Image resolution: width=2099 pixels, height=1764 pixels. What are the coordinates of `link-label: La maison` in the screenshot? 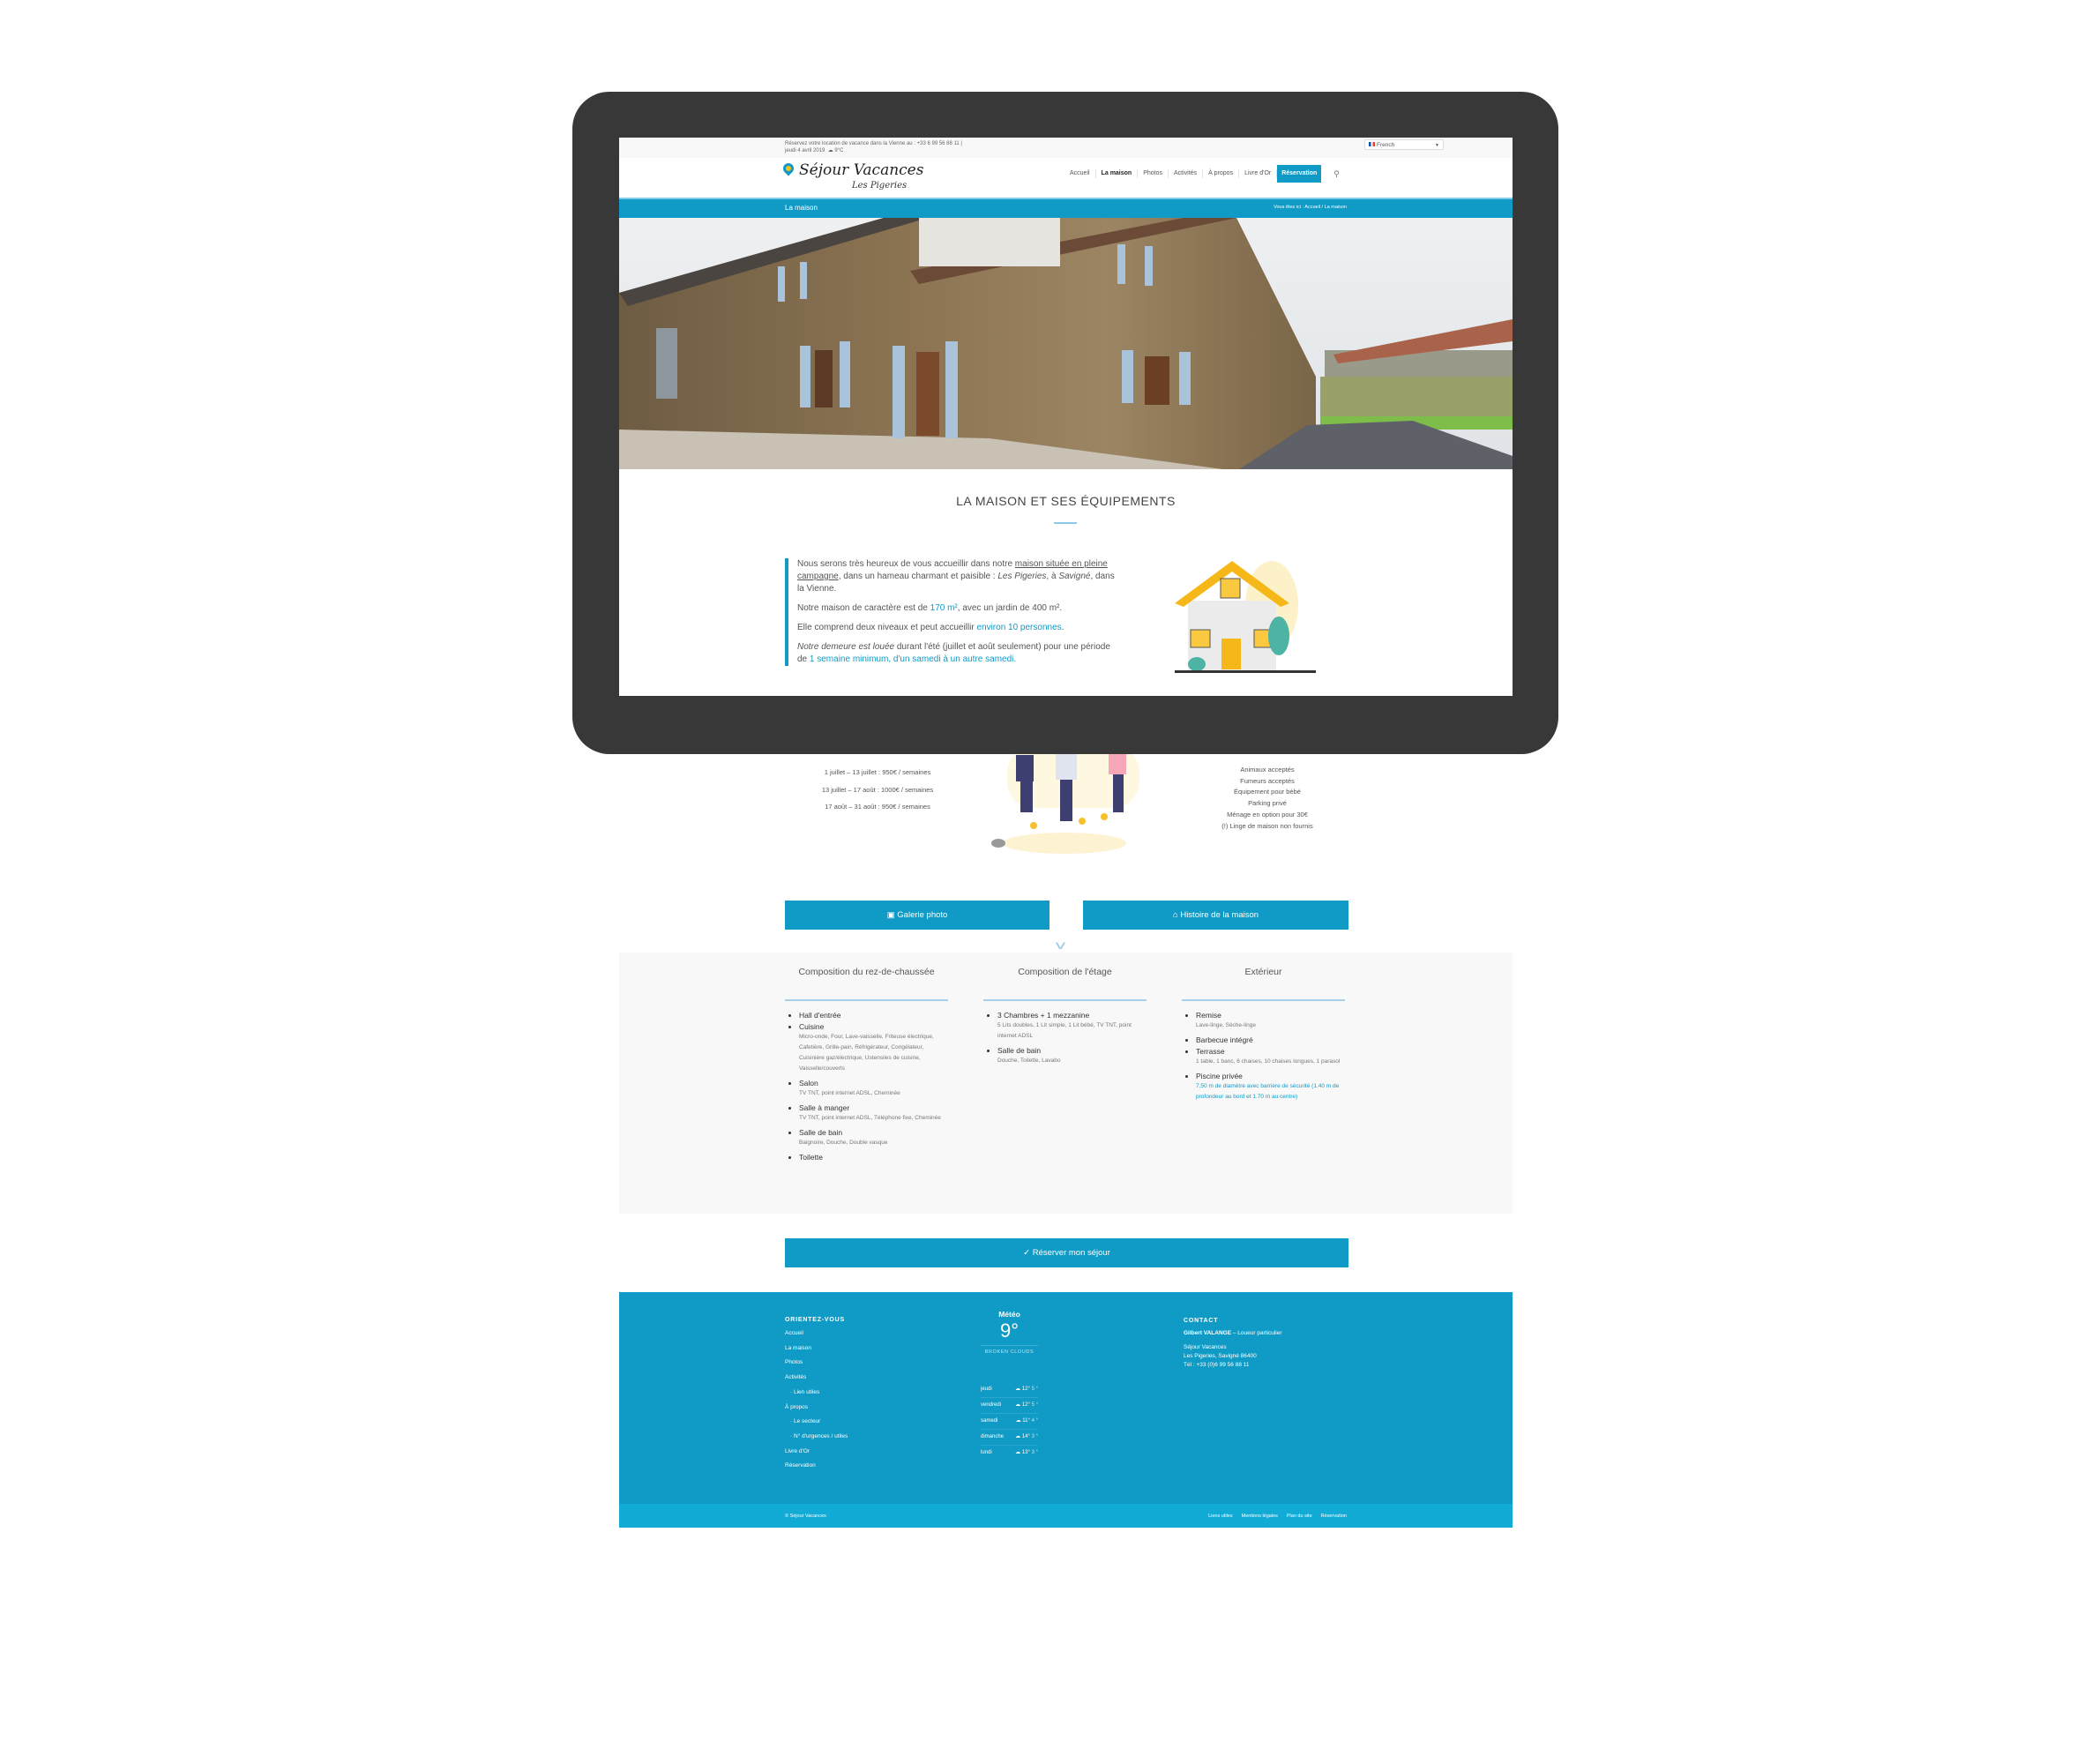 It's located at (798, 1347).